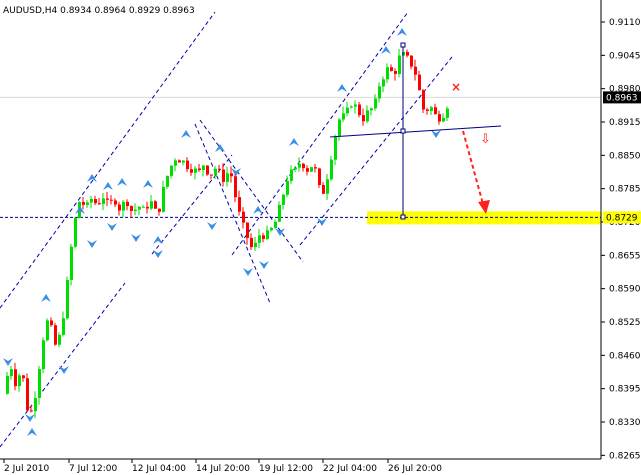 The height and width of the screenshot is (475, 641). What do you see at coordinates (403, 131) in the screenshot?
I see `measure-handle-mid` at bounding box center [403, 131].